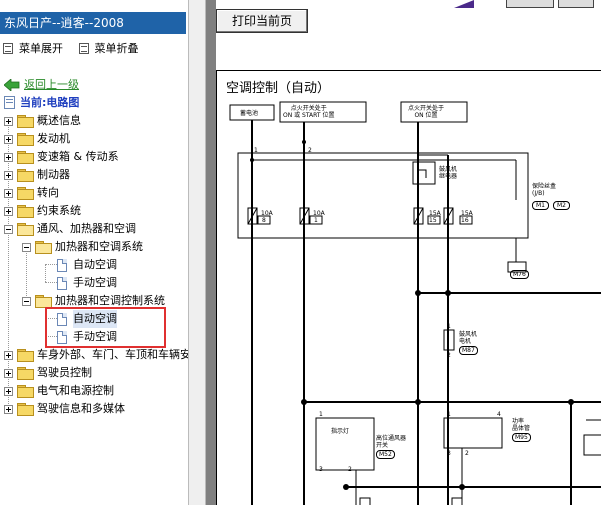  I want to click on label-fuse-15a-2: 15A, so click(467, 213).